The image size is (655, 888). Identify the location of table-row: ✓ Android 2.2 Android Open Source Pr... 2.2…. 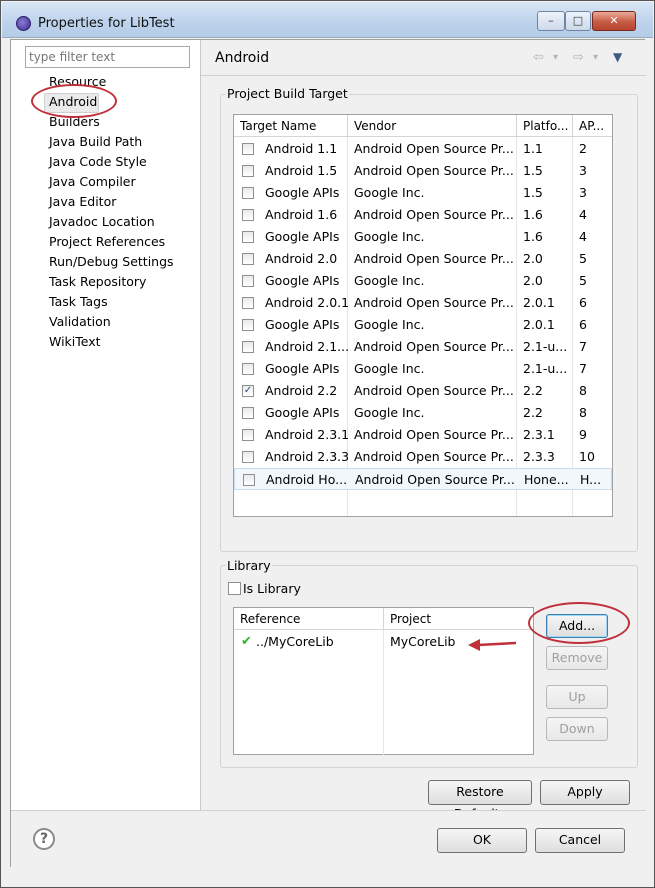
(423, 391).